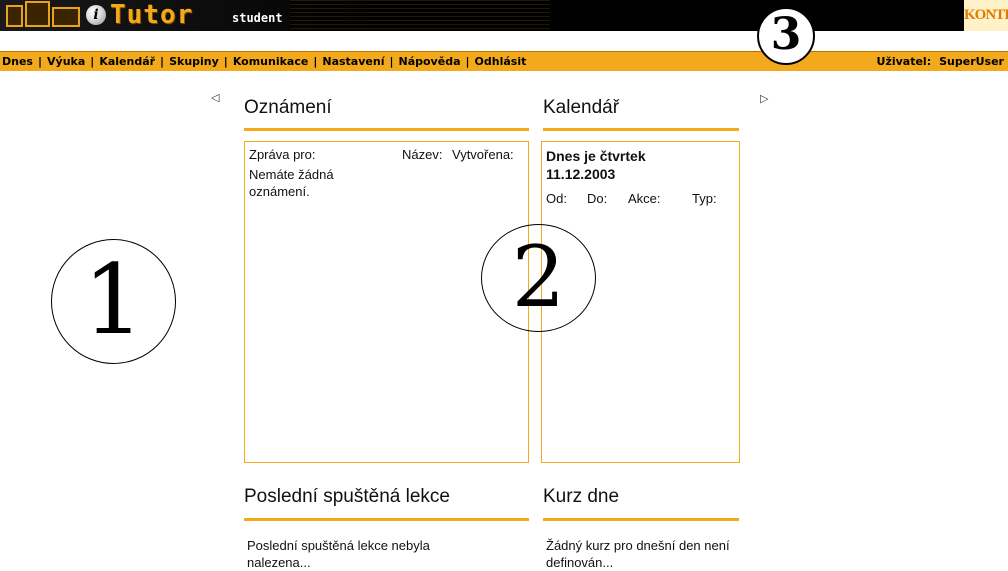 This screenshot has width=1008, height=571. I want to click on nav-item-vyuka: Výuka, so click(66, 61).